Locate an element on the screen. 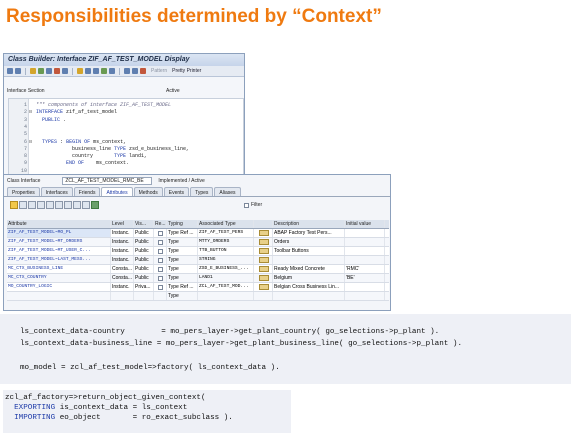 The height and width of the screenshot is (435, 576). cell-visibility is located at coordinates (144, 296).